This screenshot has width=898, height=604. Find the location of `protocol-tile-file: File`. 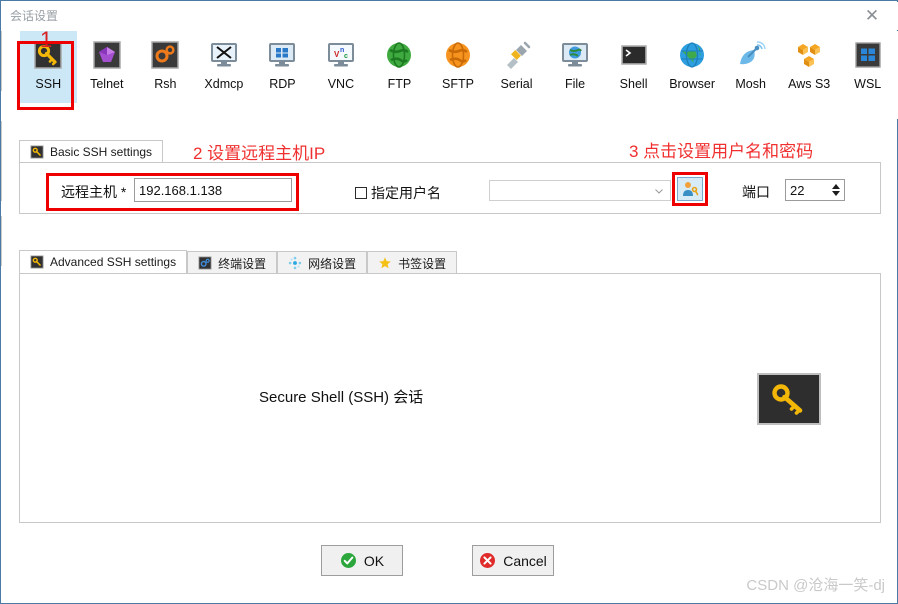

protocol-tile-file: File is located at coordinates (575, 67).